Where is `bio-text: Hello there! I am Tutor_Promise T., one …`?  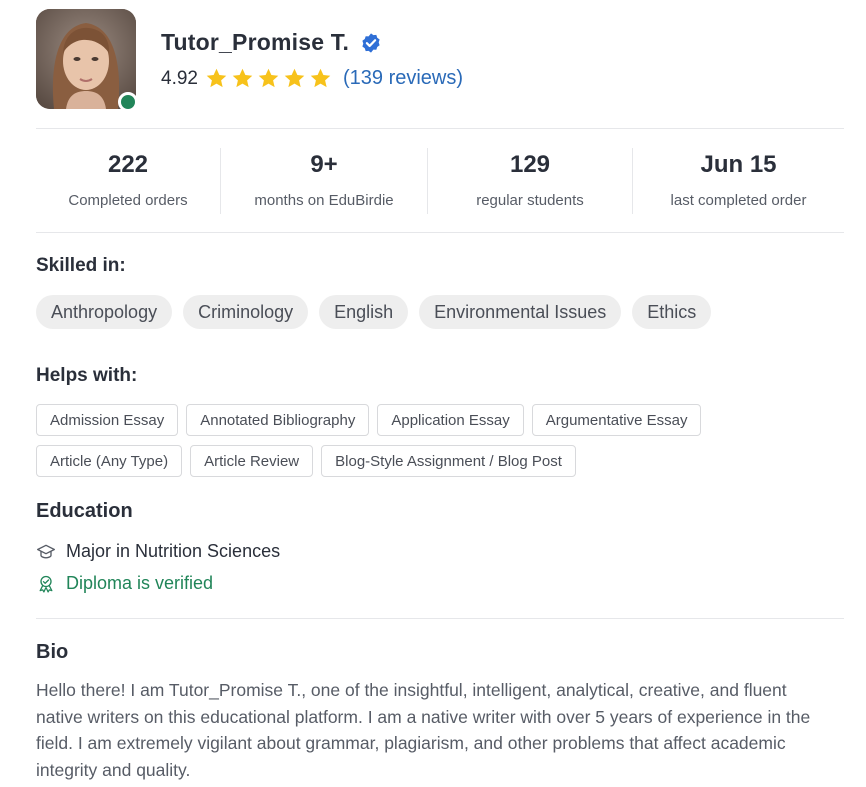
bio-text: Hello there! I am Tutor_Promise T., one … is located at coordinates (423, 730).